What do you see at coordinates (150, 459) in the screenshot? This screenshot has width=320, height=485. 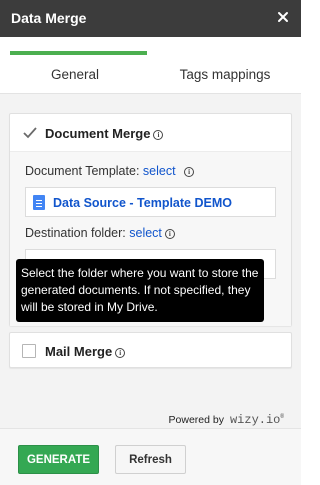 I see `refresh-button: Refresh` at bounding box center [150, 459].